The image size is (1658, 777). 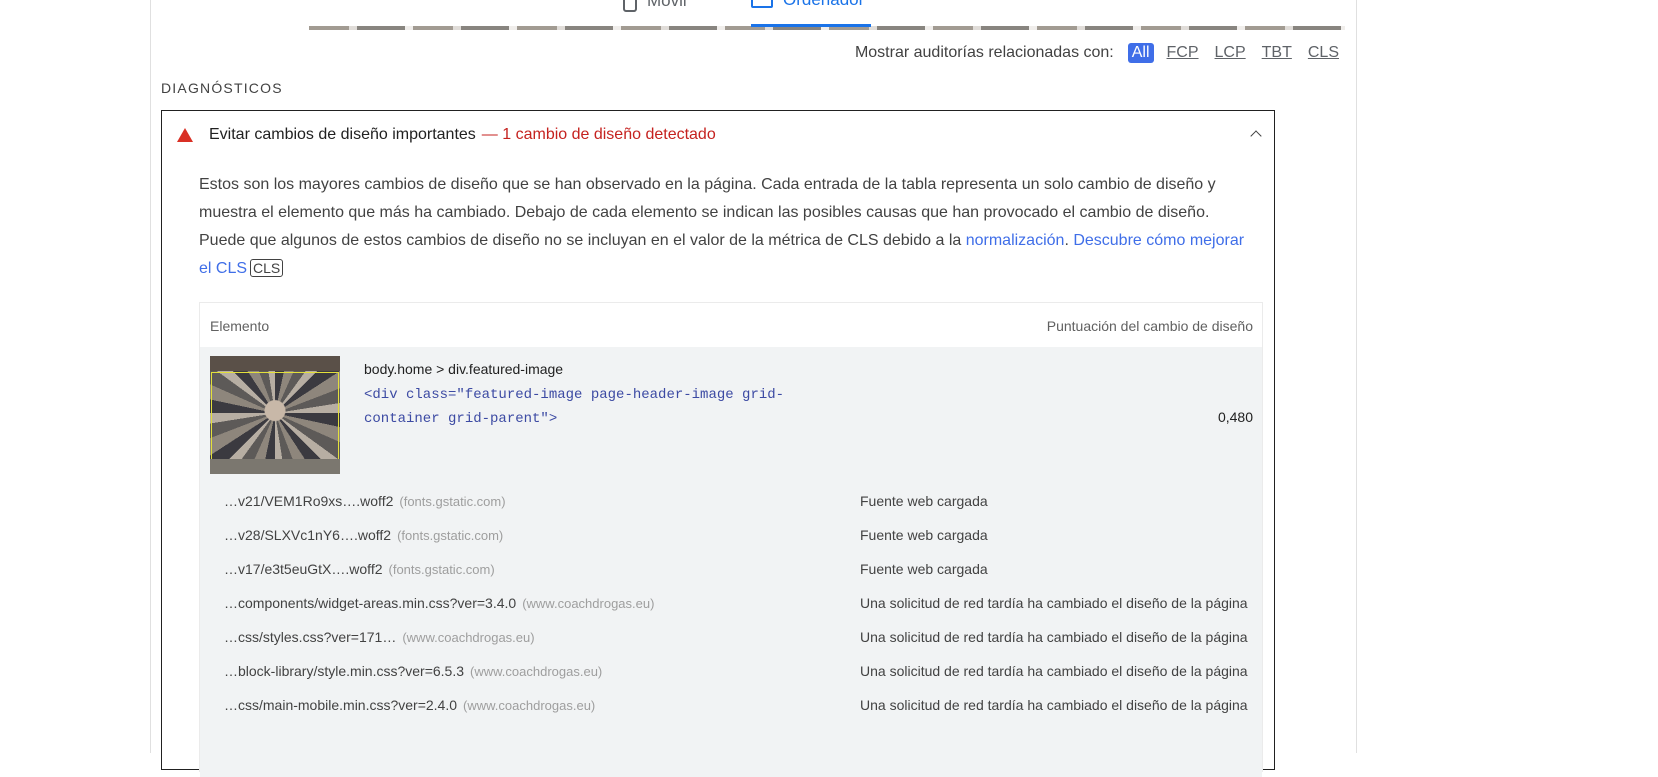 What do you see at coordinates (240, 326) in the screenshot?
I see `column-header-element: Elemento` at bounding box center [240, 326].